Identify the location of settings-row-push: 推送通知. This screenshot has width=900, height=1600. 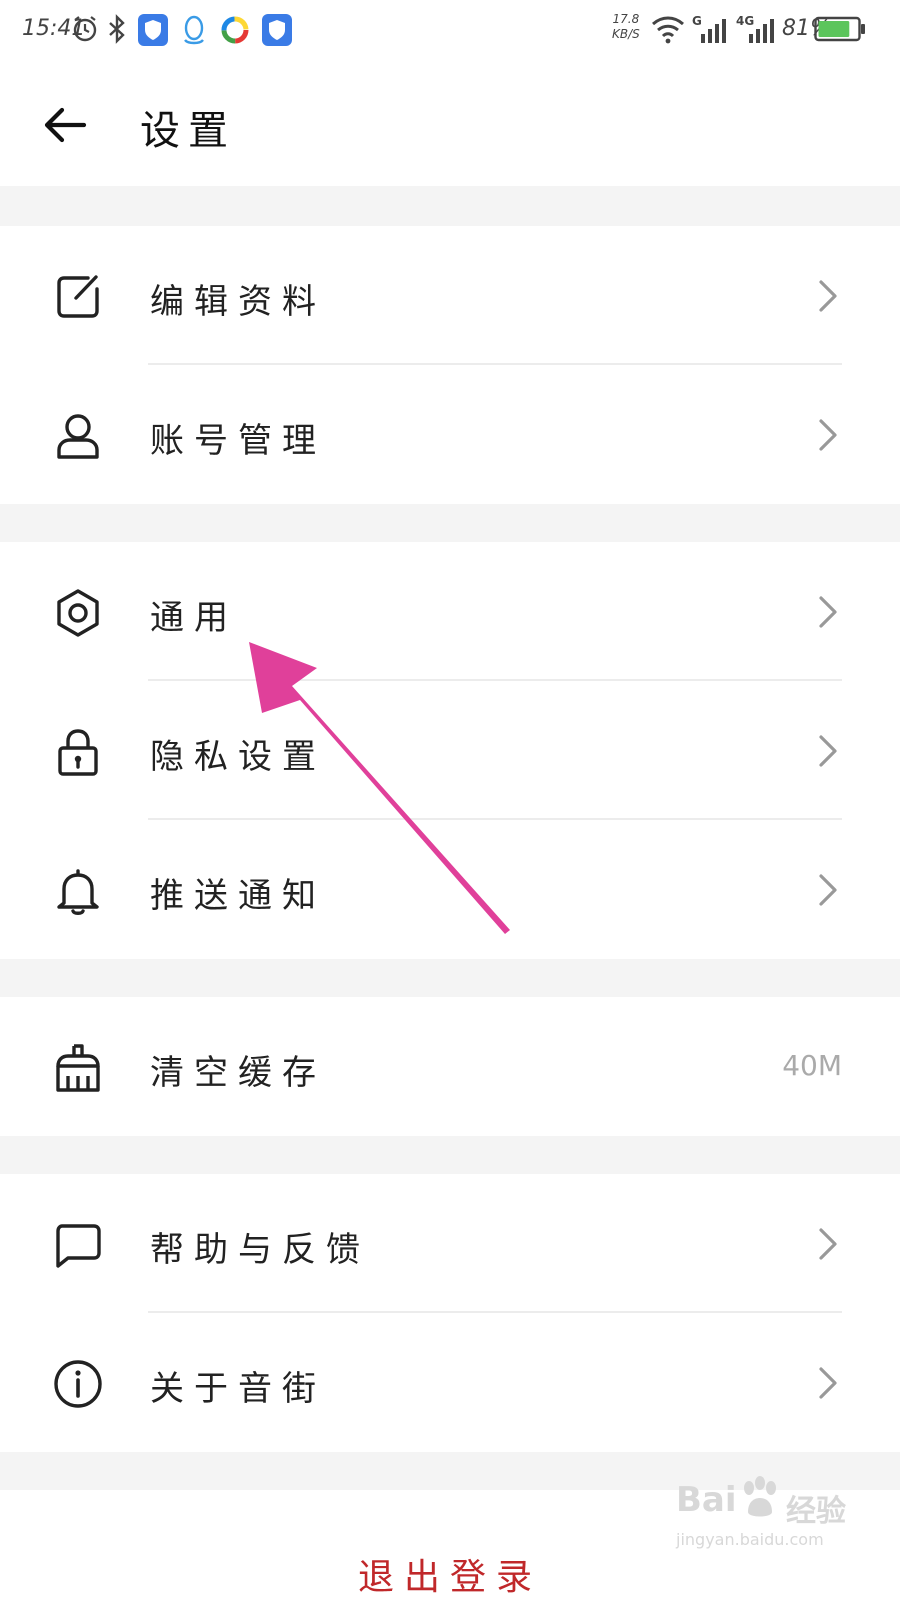
(450, 889).